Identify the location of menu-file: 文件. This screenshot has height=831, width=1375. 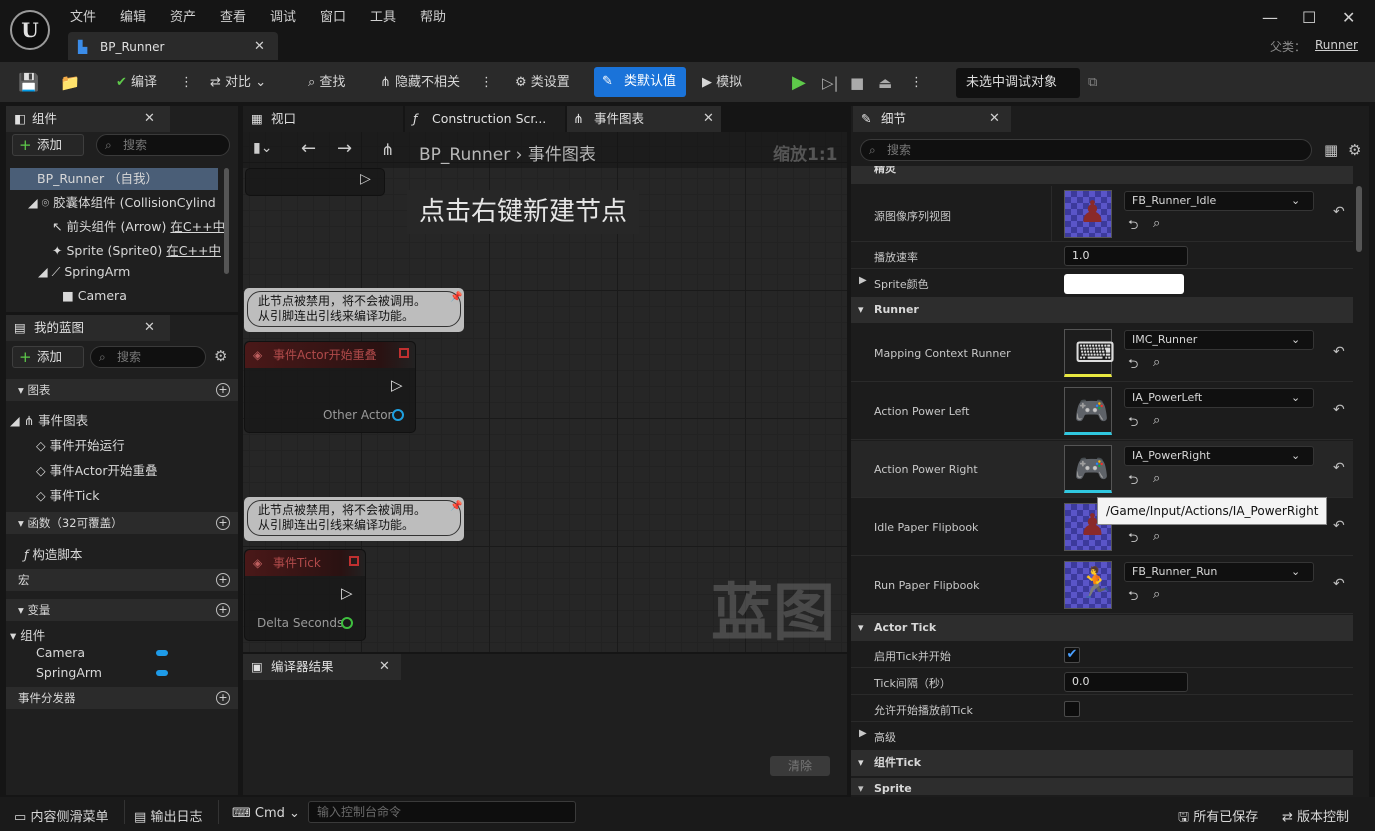
(83, 15).